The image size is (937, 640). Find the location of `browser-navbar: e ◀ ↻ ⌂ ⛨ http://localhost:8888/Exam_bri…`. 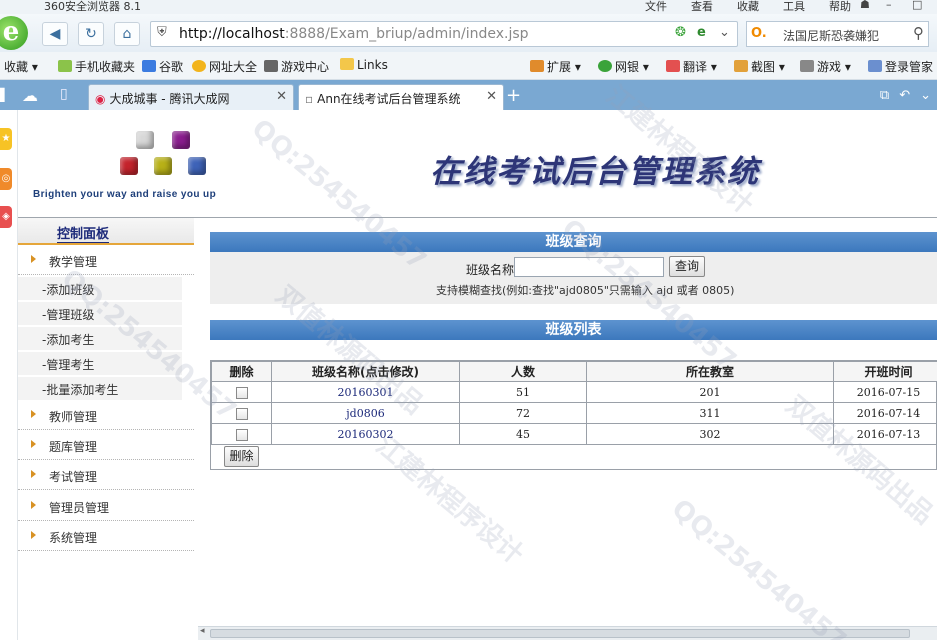

browser-navbar: e ◀ ↻ ⌂ ⛨ http://localhost:8888/Exam_bri… is located at coordinates (468, 33).